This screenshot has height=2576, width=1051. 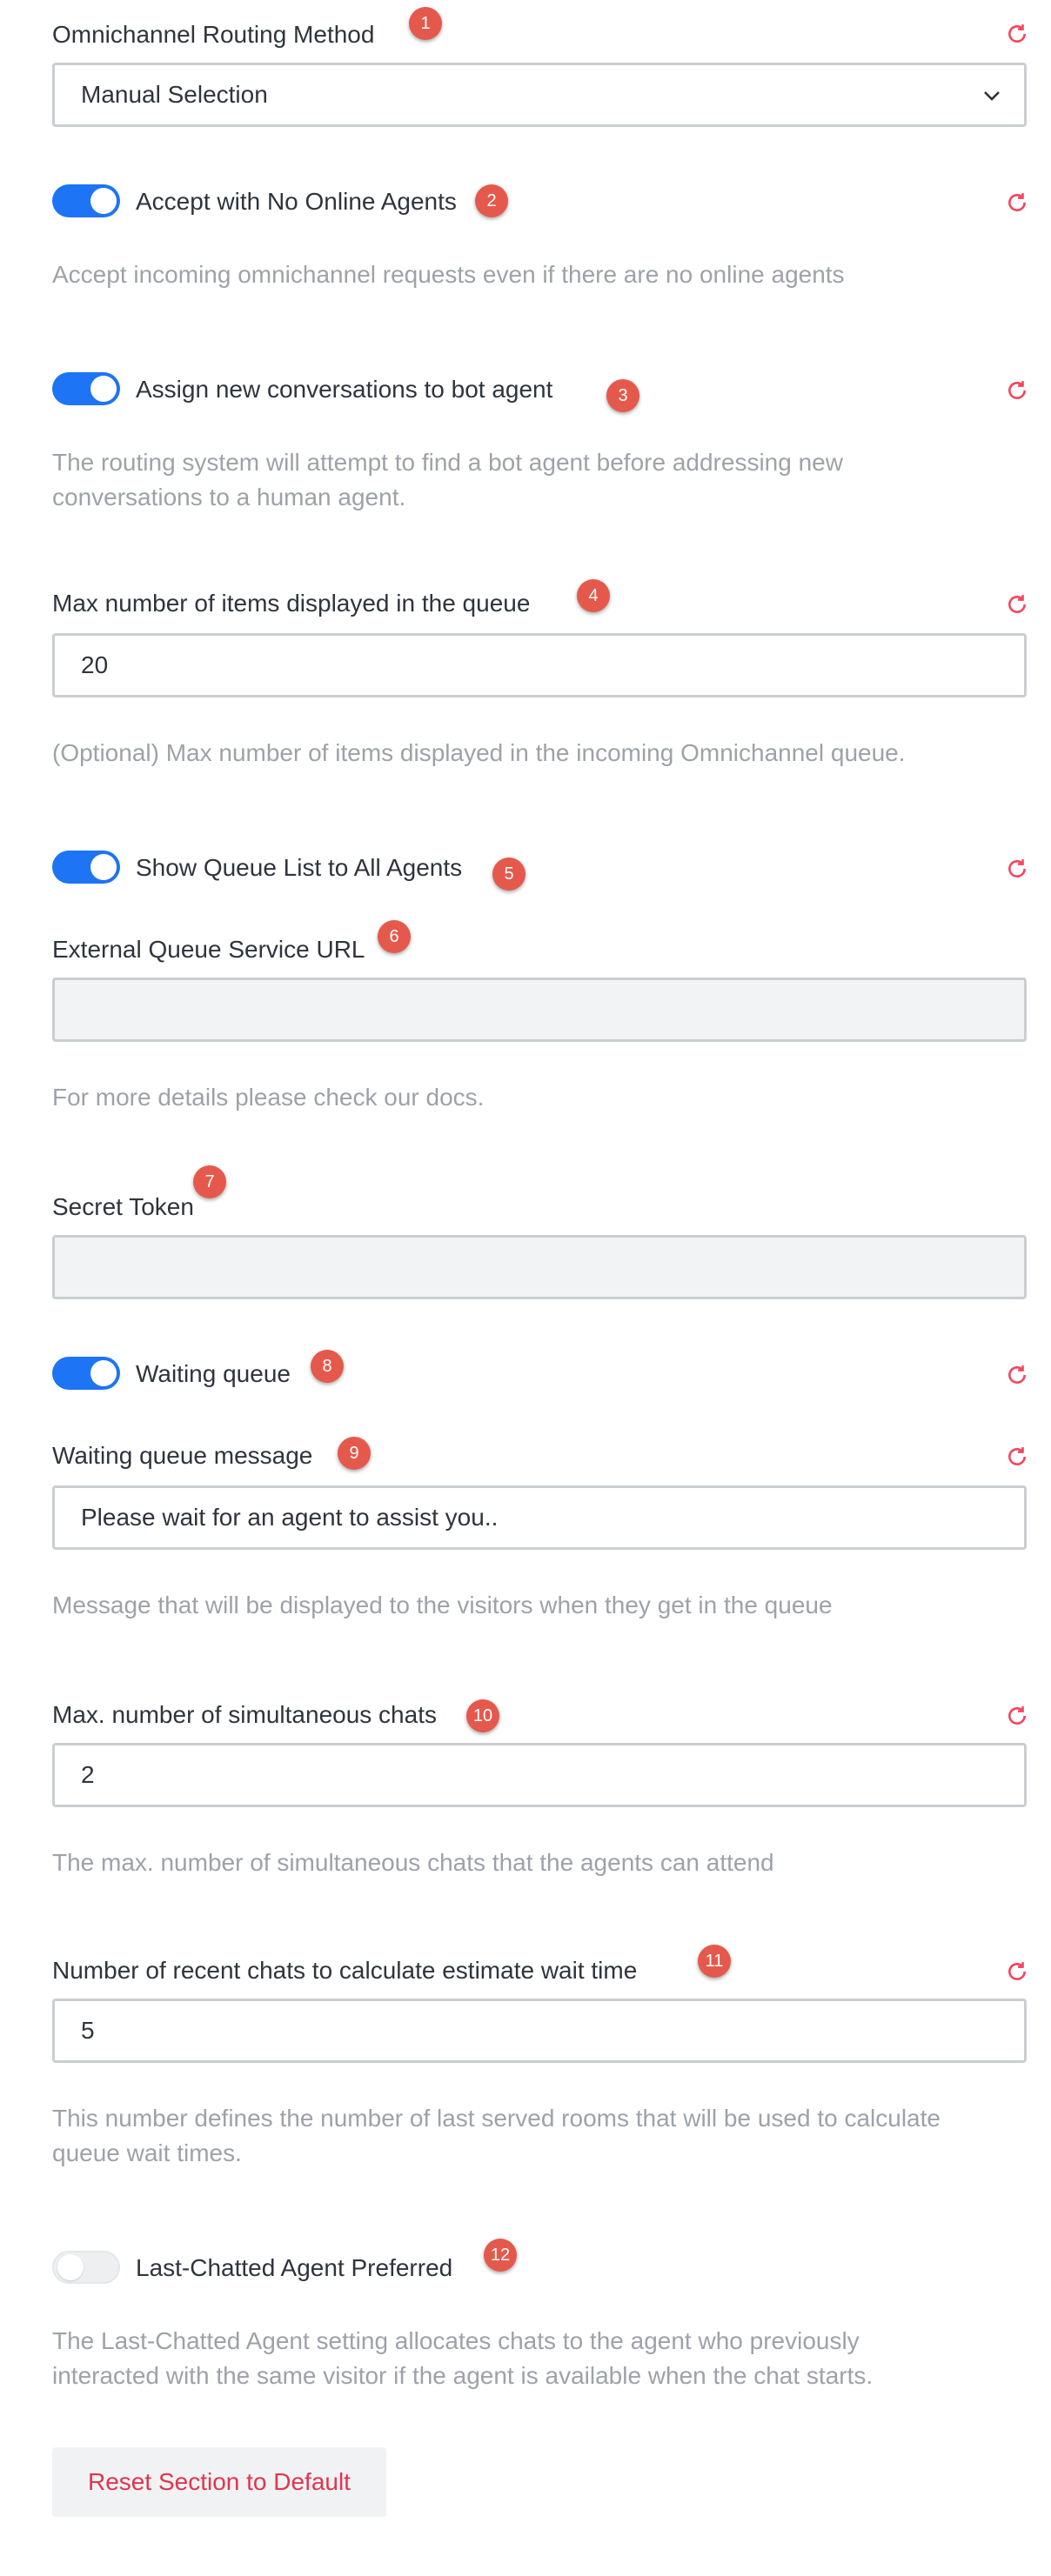 I want to click on annotation-badge-8: 8, so click(x=327, y=1366).